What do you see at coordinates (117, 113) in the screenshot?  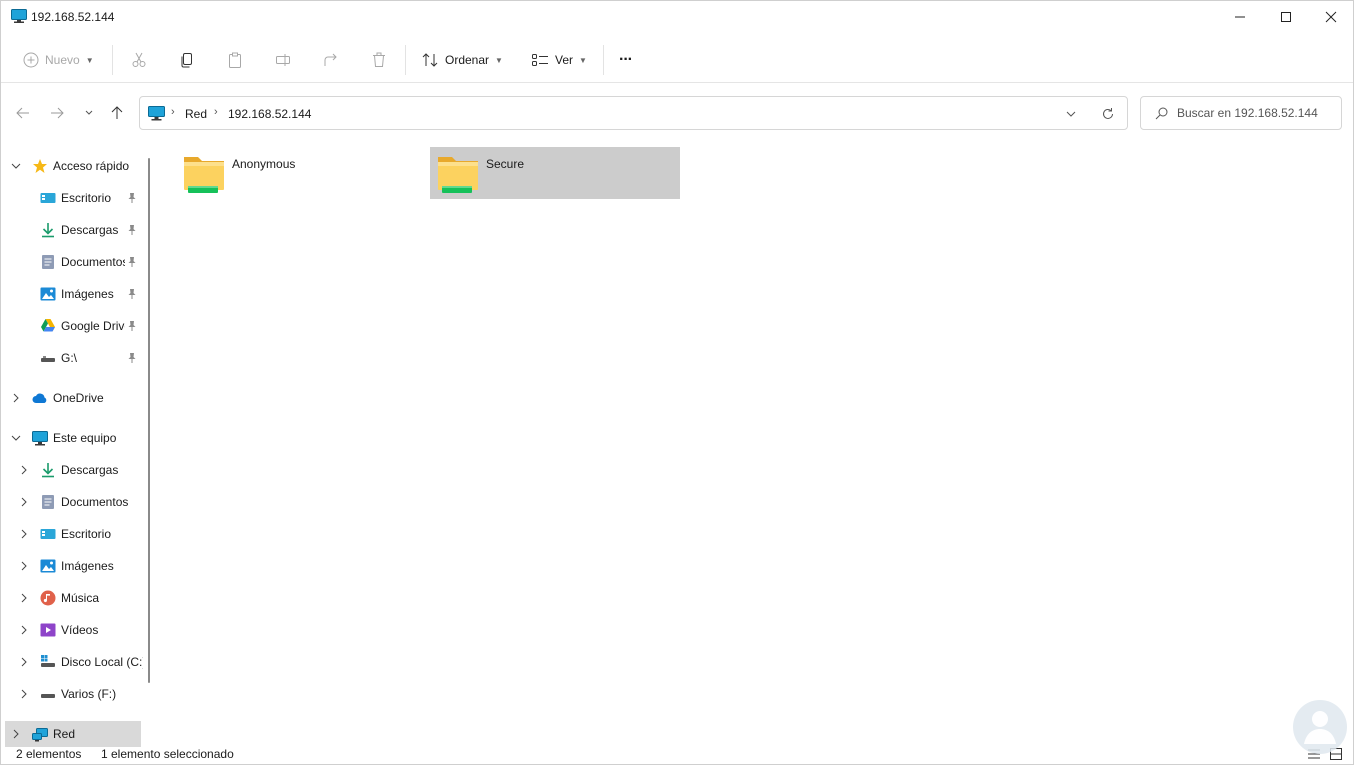 I see `up-button` at bounding box center [117, 113].